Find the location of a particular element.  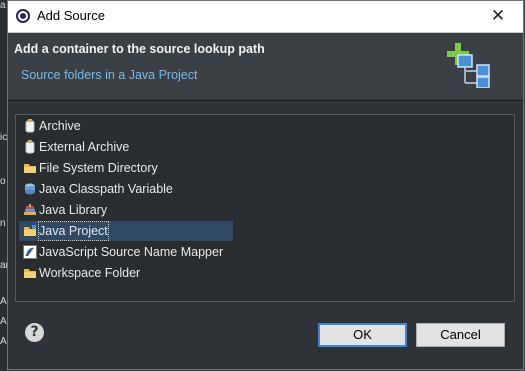

dialog-title: Add Source is located at coordinates (71, 15).